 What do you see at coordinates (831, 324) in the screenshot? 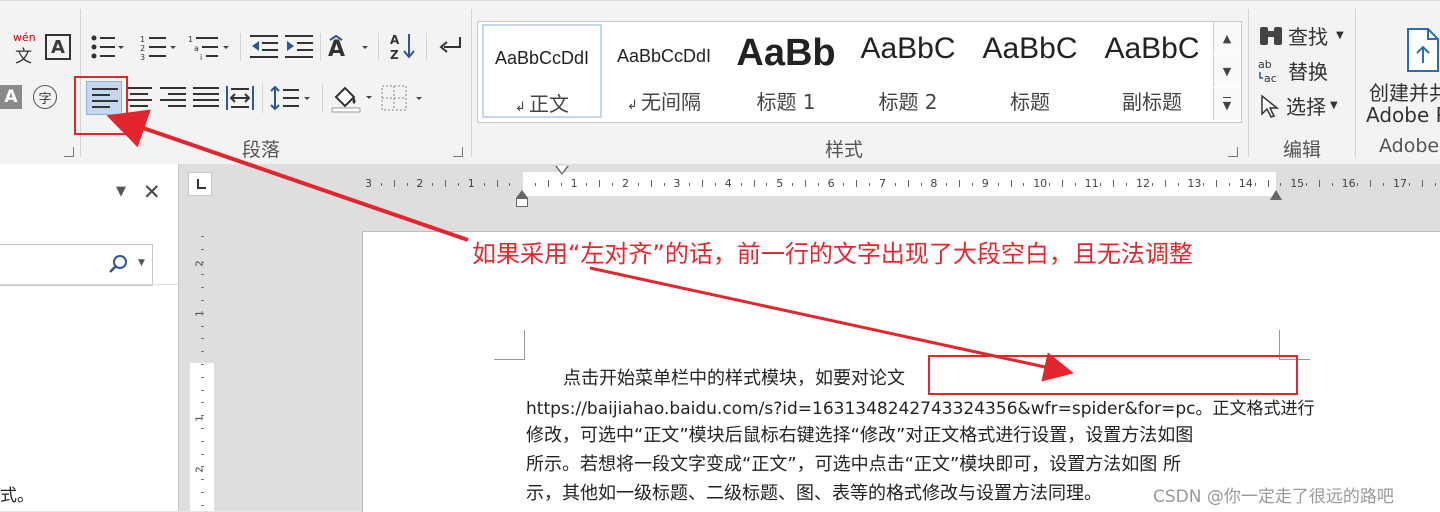
I see `arrow-to-blank-space` at bounding box center [831, 324].